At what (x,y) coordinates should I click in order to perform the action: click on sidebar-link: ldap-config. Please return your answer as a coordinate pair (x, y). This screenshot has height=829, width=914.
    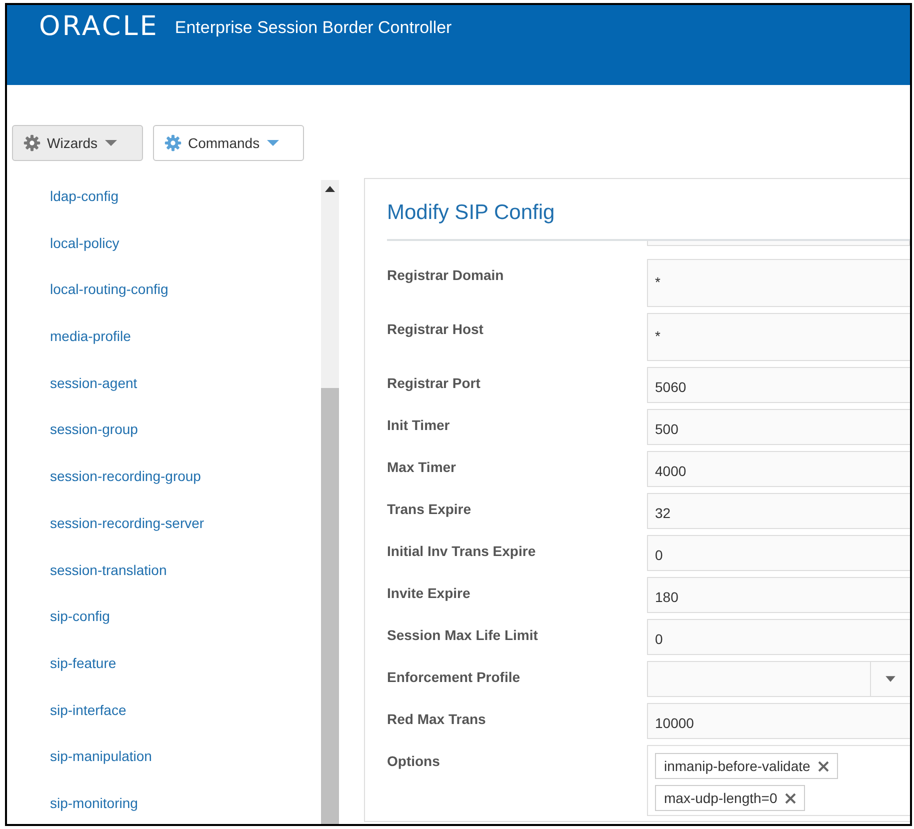
    Looking at the image, I should click on (185, 211).